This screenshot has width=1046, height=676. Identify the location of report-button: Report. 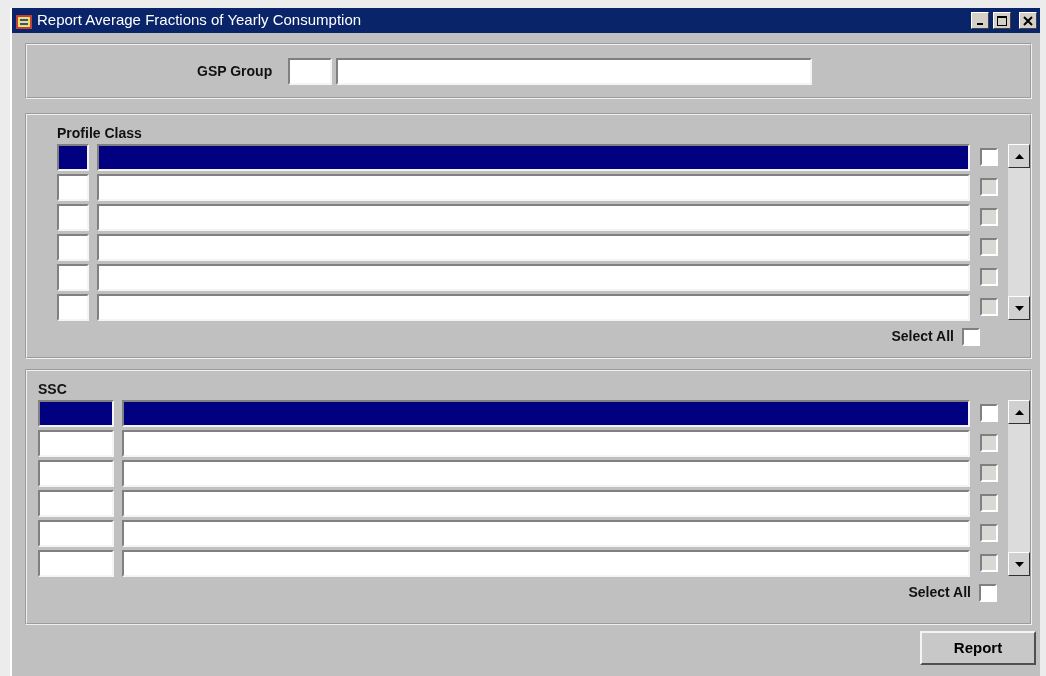
(978, 648).